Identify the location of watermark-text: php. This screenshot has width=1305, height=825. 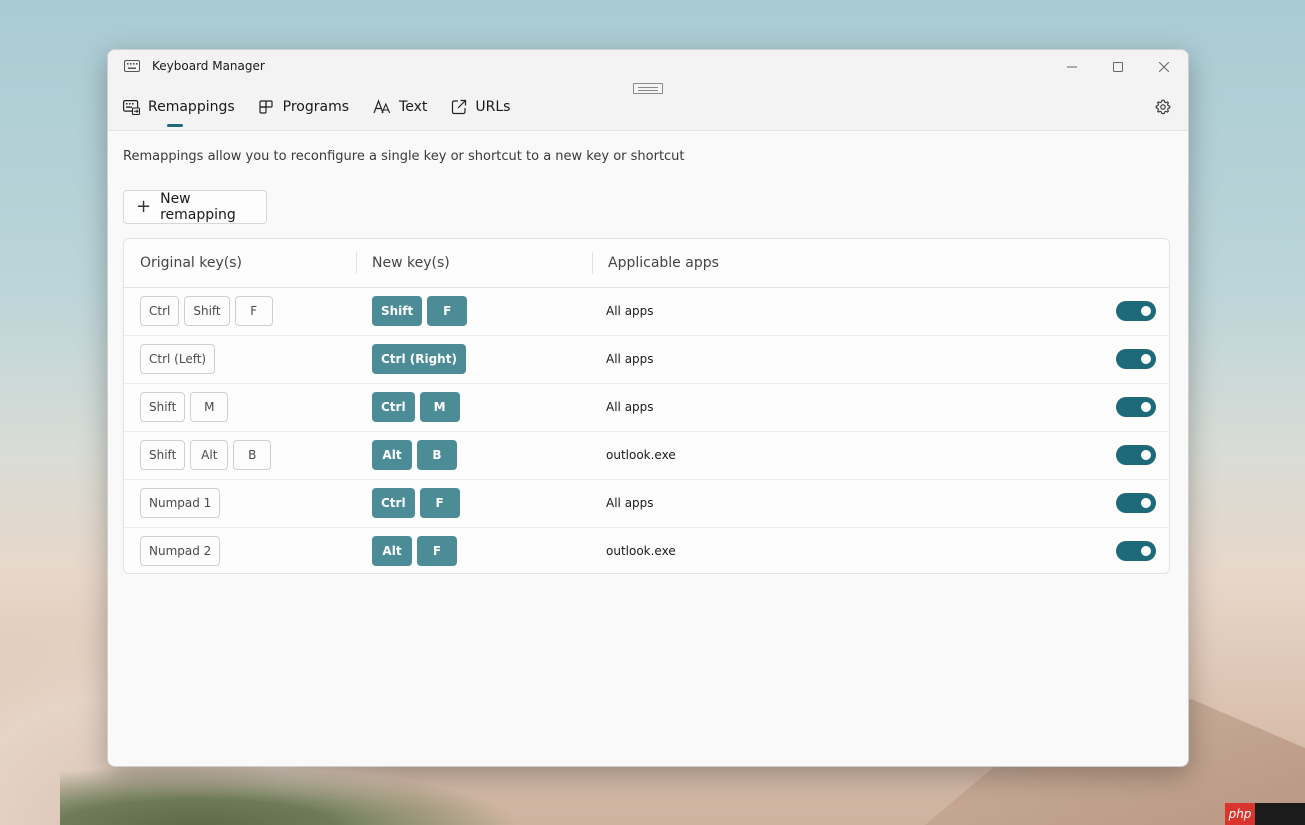
(1240, 814).